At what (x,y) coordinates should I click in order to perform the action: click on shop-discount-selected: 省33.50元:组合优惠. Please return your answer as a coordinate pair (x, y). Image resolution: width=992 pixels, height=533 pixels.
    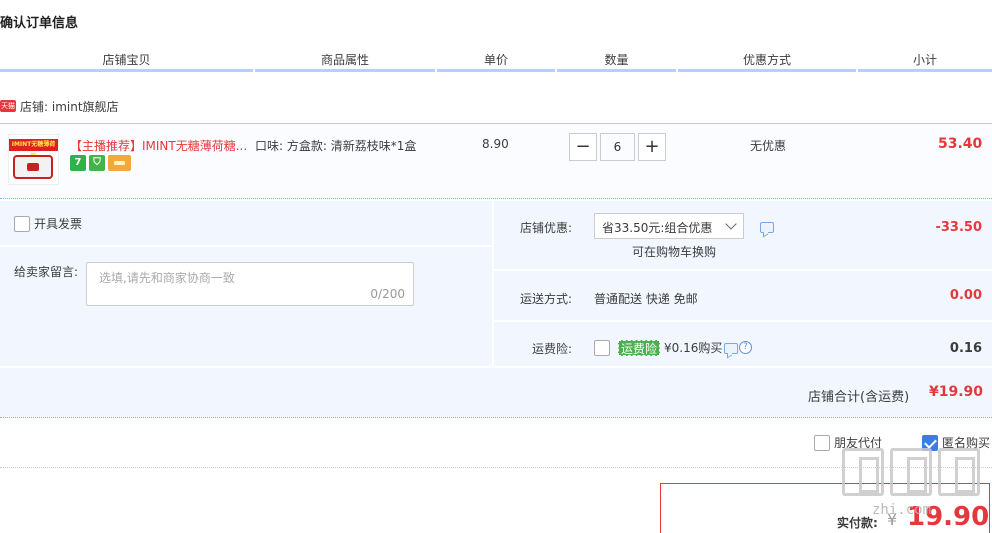
    Looking at the image, I should click on (657, 228).